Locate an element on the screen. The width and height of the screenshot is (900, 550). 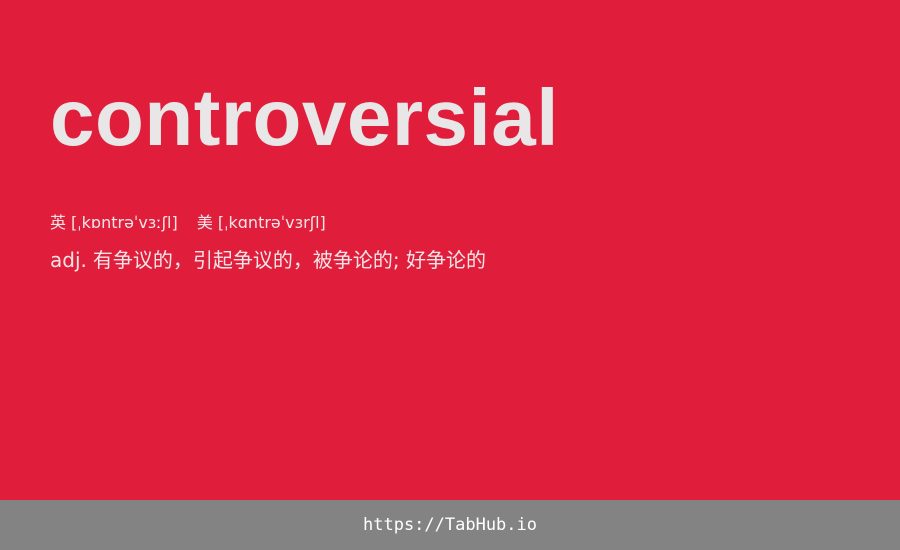
us-pronunciation: 美 [ˌkɑntrəˈvɜrʃl] is located at coordinates (261, 223).